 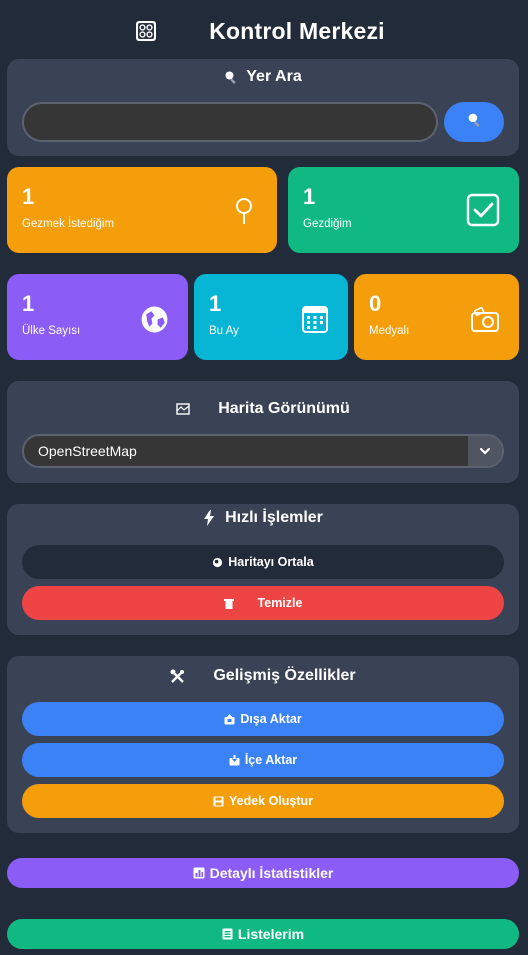 I want to click on search-button, so click(x=474, y=122).